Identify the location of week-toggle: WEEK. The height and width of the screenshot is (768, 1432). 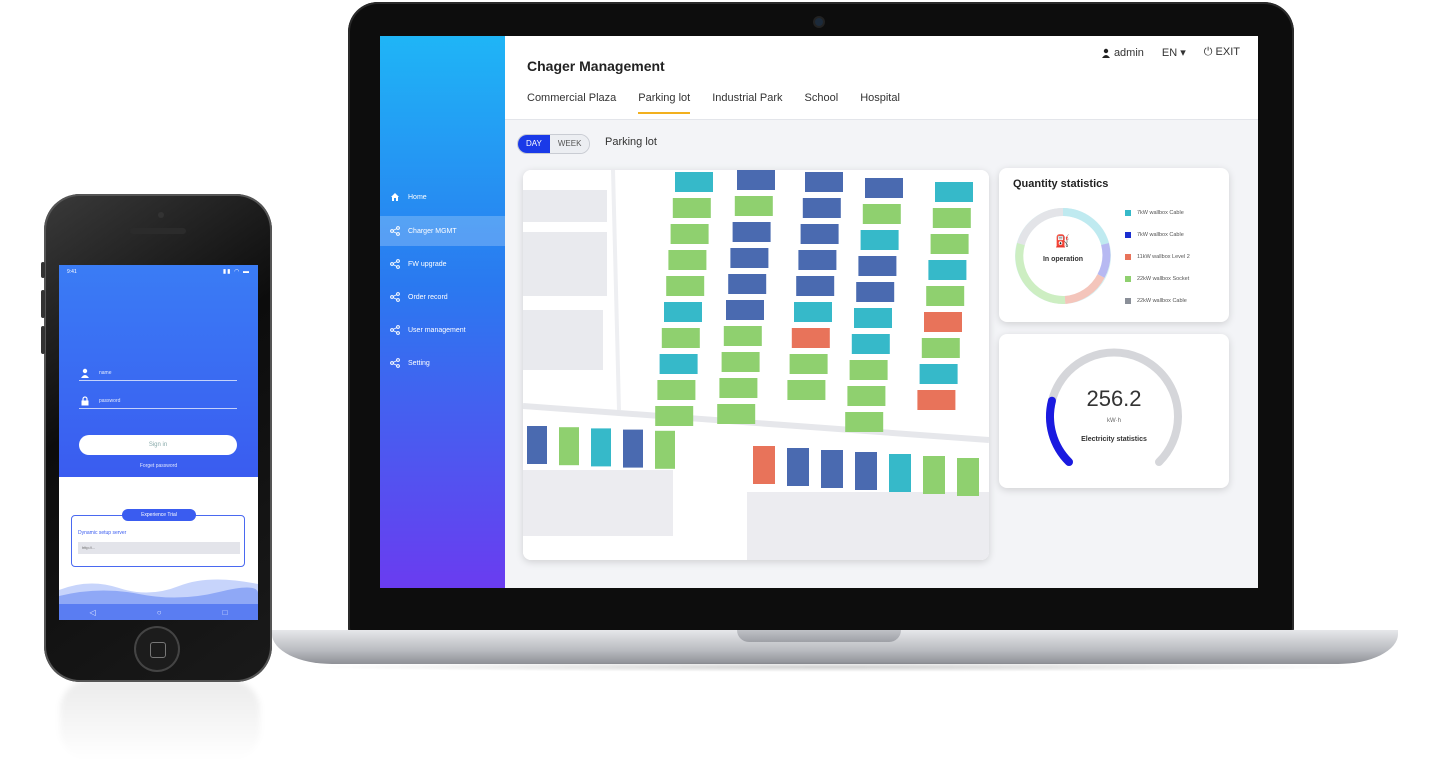
(569, 144).